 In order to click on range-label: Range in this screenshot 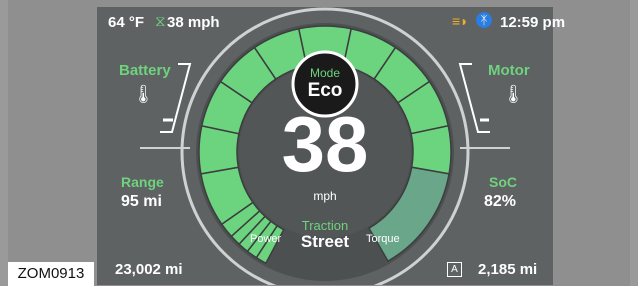, I will do `click(142, 182)`.